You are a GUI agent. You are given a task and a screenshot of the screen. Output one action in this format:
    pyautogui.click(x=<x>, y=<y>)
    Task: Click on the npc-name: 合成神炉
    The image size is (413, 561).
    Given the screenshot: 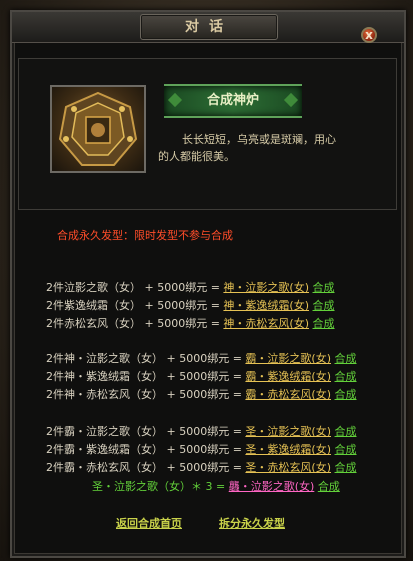 What is the action you would take?
    pyautogui.click(x=232, y=100)
    